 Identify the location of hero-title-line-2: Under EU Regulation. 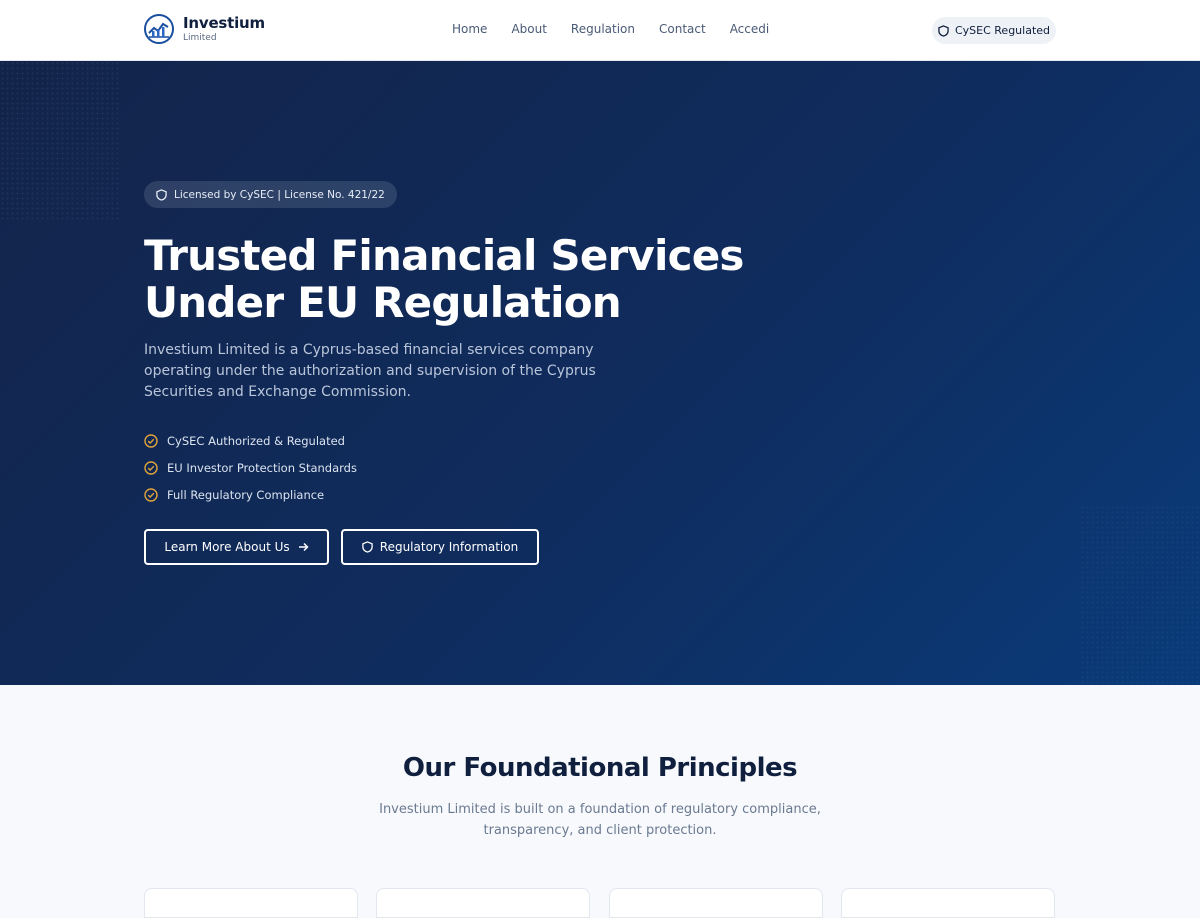
(383, 302).